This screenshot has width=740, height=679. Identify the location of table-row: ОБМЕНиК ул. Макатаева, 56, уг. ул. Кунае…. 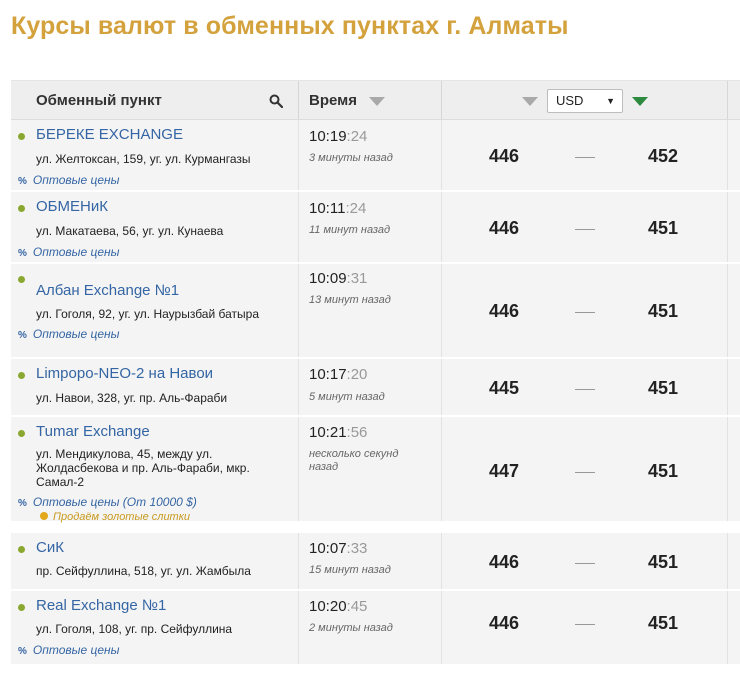
(375, 228).